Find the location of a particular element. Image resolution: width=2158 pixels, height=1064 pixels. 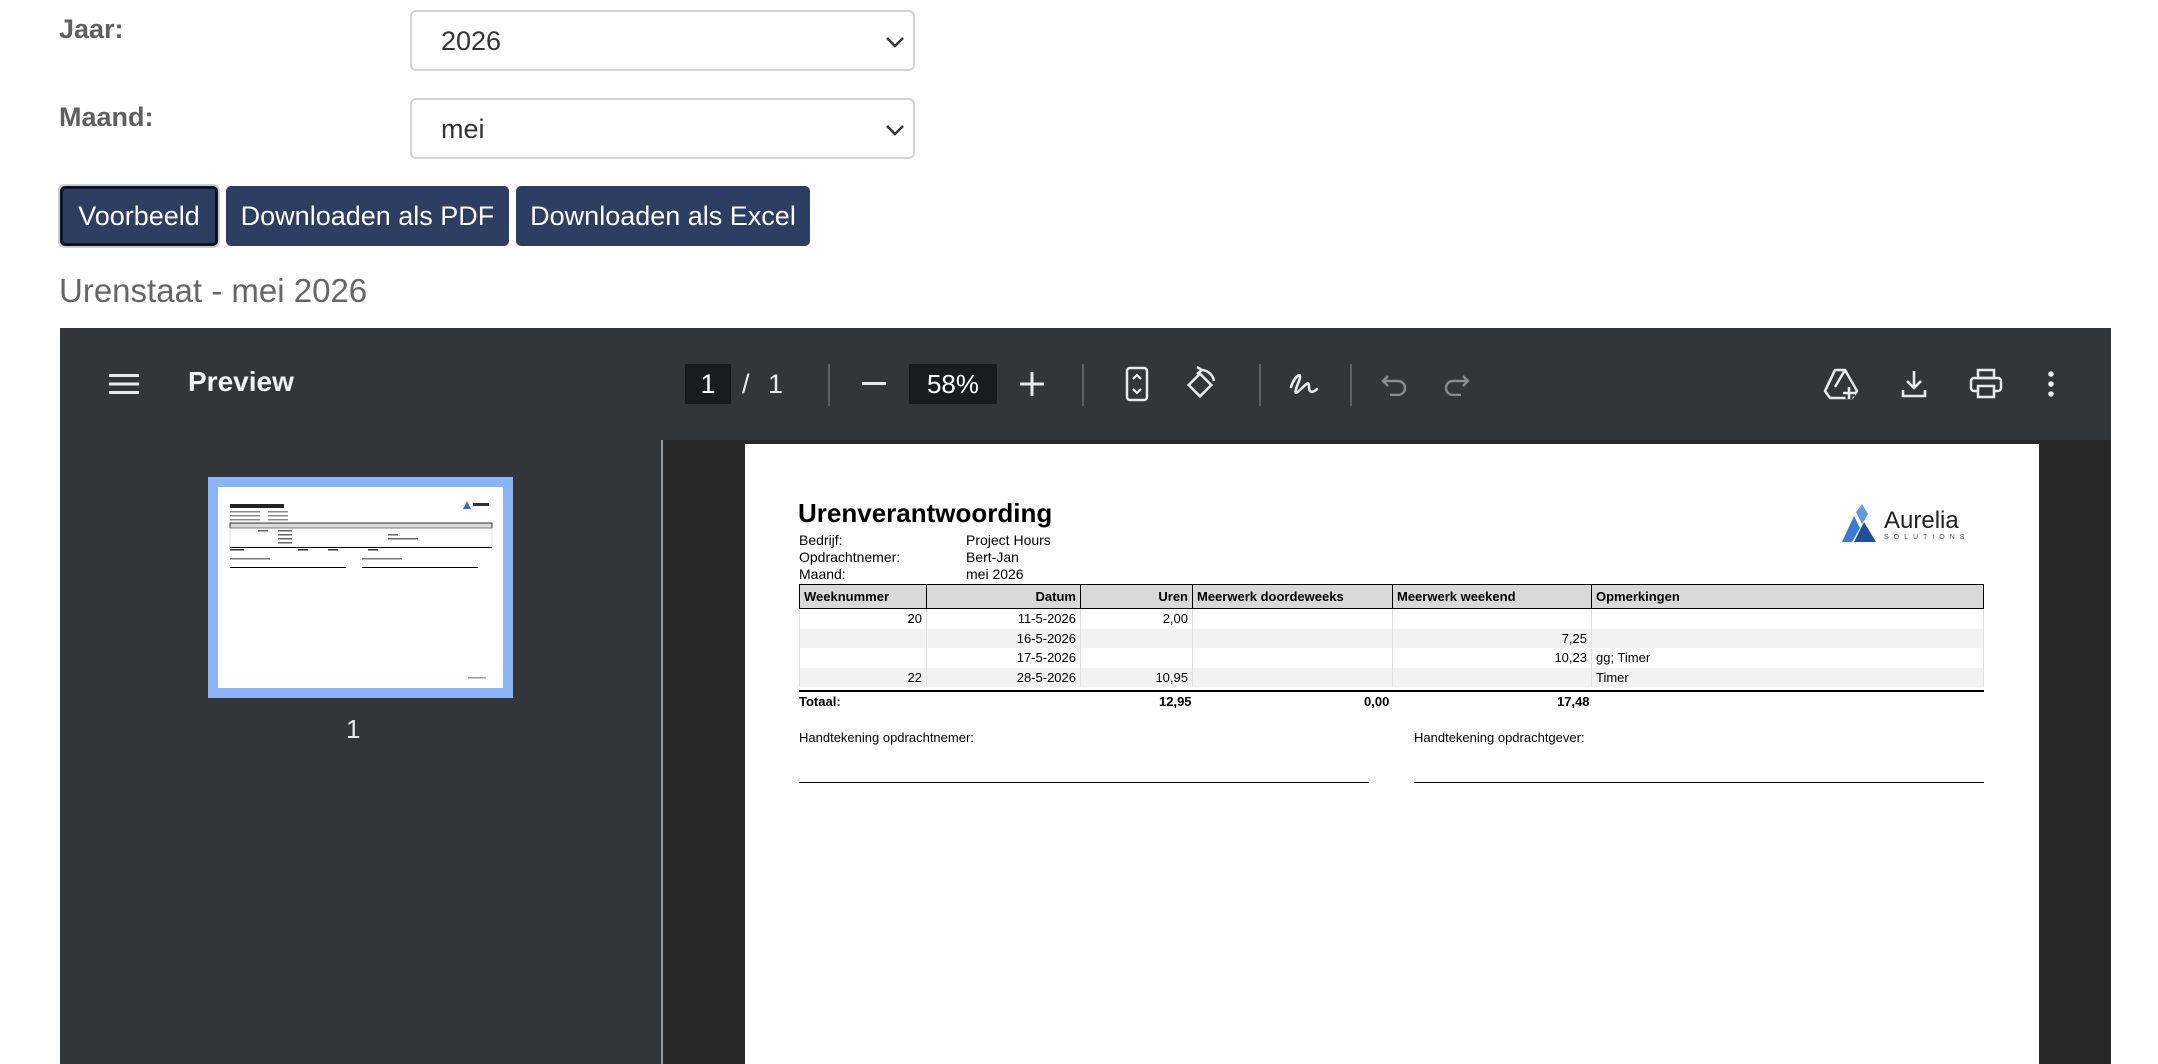

rotate-icon is located at coordinates (1201, 384).